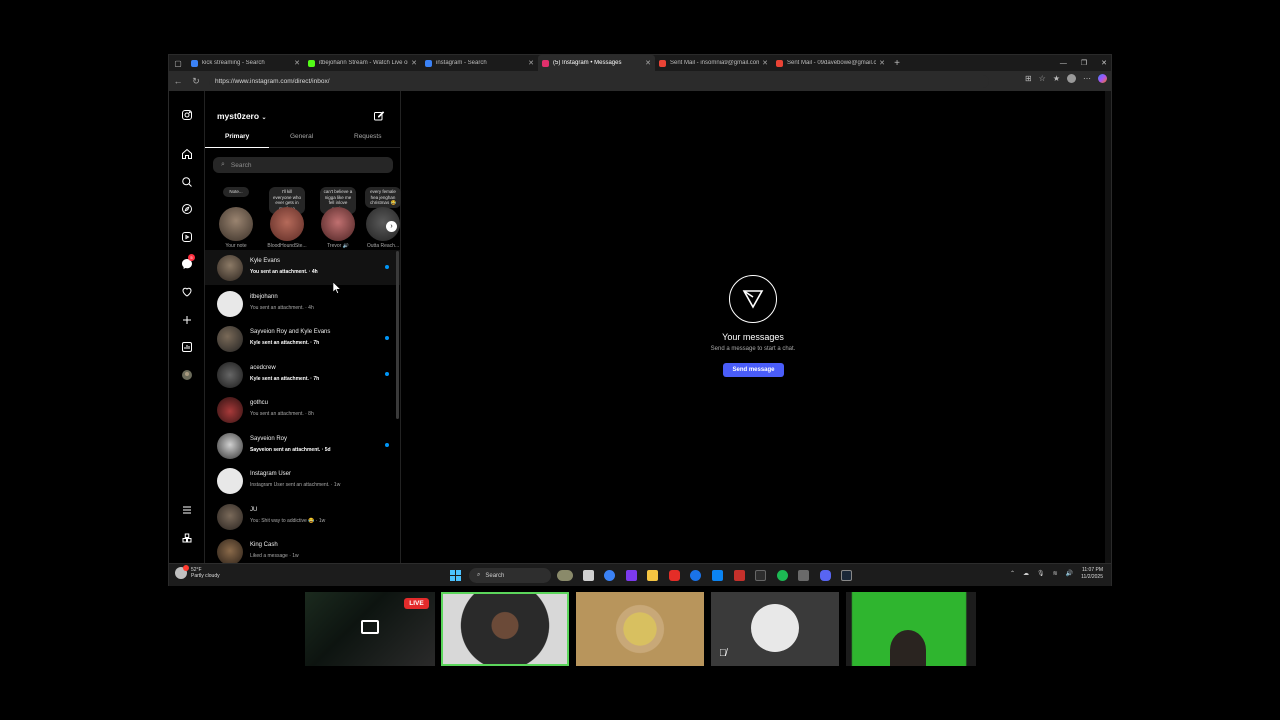 This screenshot has height=720, width=1280. Describe the element at coordinates (370, 627) in the screenshot. I see `screen-share-icon` at that location.